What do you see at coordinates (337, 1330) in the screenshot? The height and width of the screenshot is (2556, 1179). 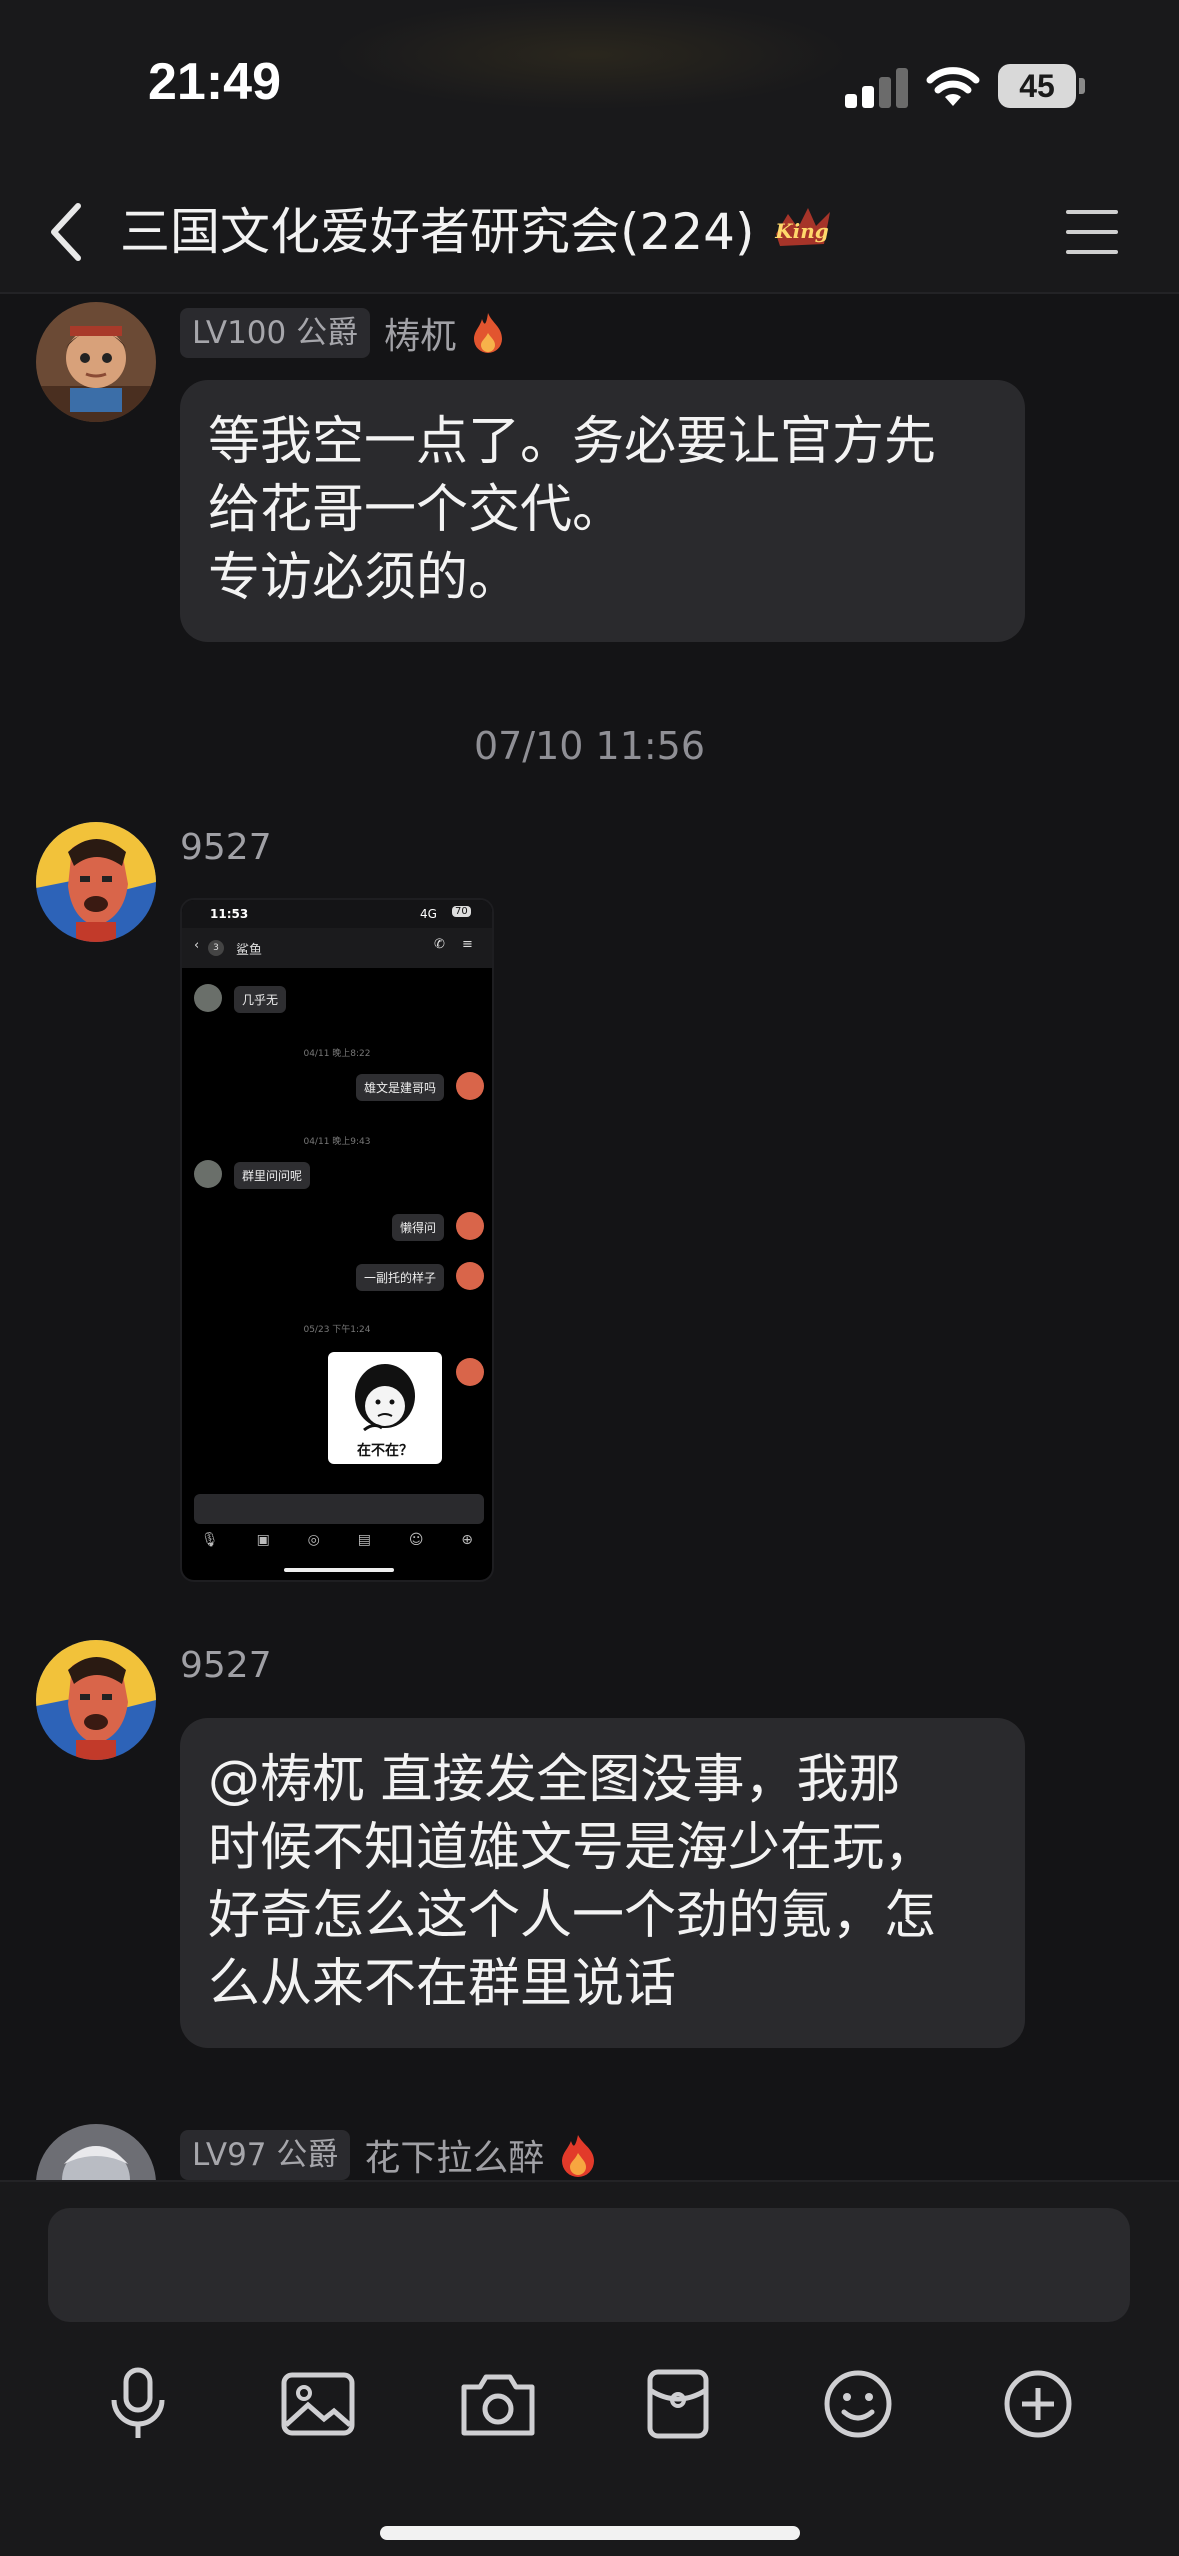 I see `mini-timestamp: 05/23 下午1:24` at bounding box center [337, 1330].